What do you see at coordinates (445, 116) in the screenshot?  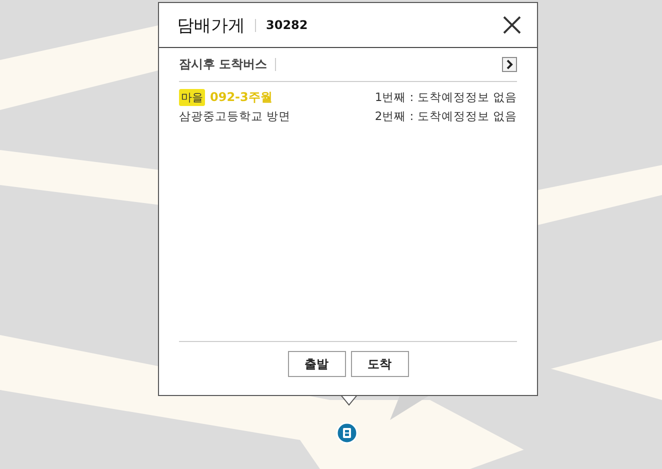 I see `arrival-info: 2번째 : 도착예정정보 없음` at bounding box center [445, 116].